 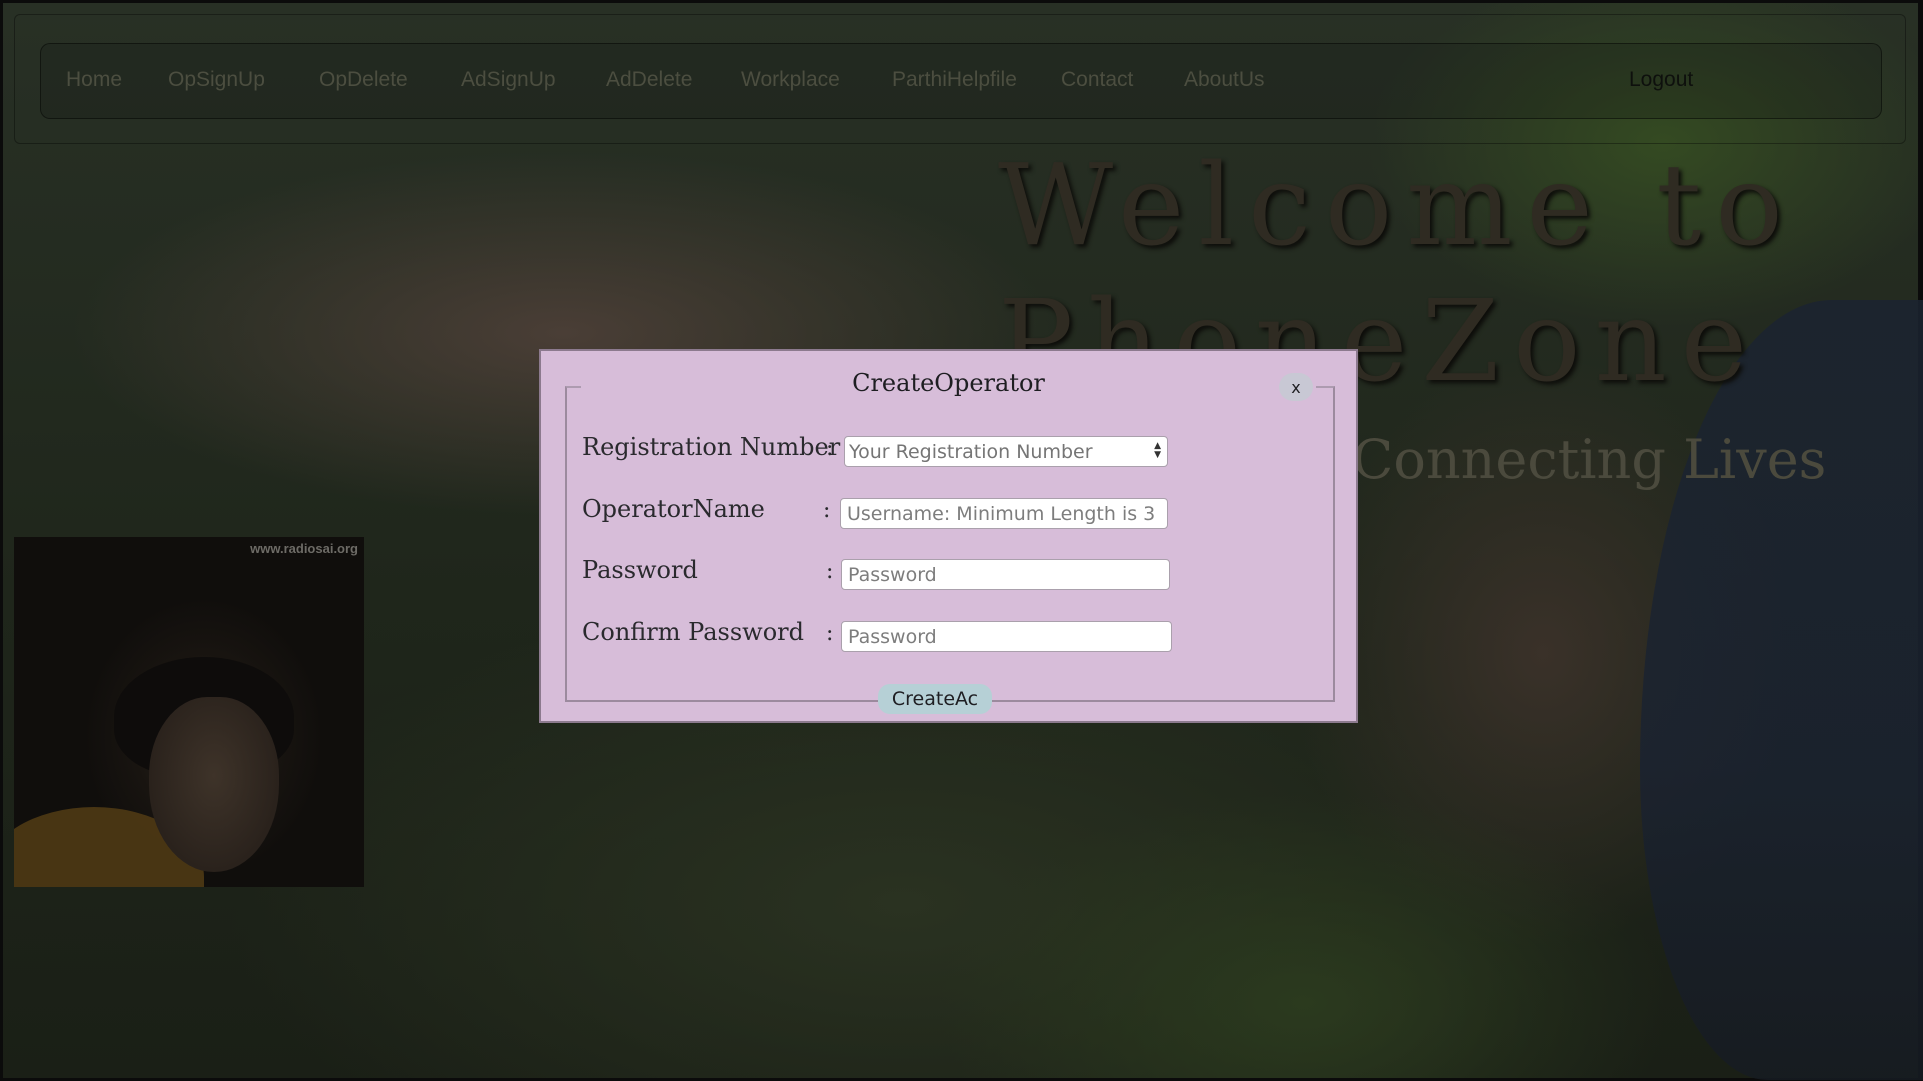 I want to click on hero-welcome-line1: Welcome to, so click(x=1397, y=206).